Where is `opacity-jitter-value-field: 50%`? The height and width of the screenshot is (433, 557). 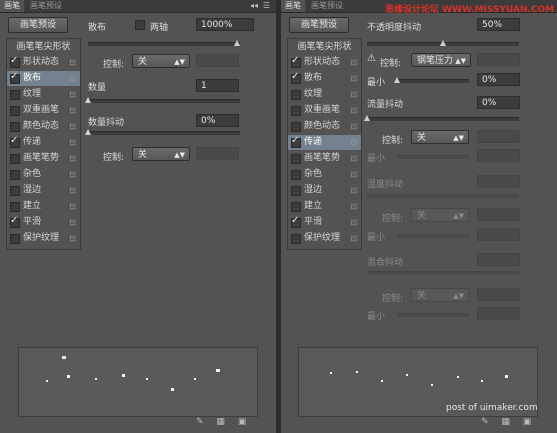 opacity-jitter-value-field: 50% is located at coordinates (498, 24).